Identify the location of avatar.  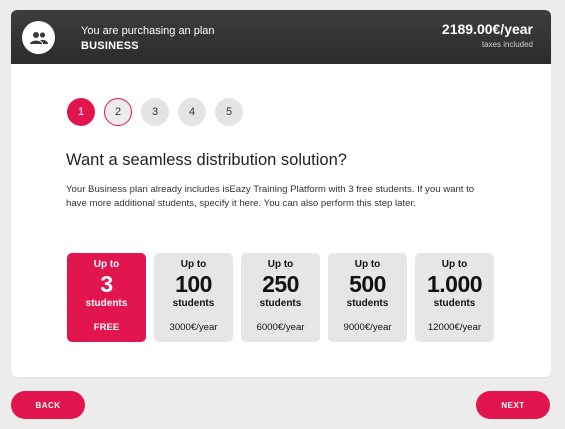
(38, 37).